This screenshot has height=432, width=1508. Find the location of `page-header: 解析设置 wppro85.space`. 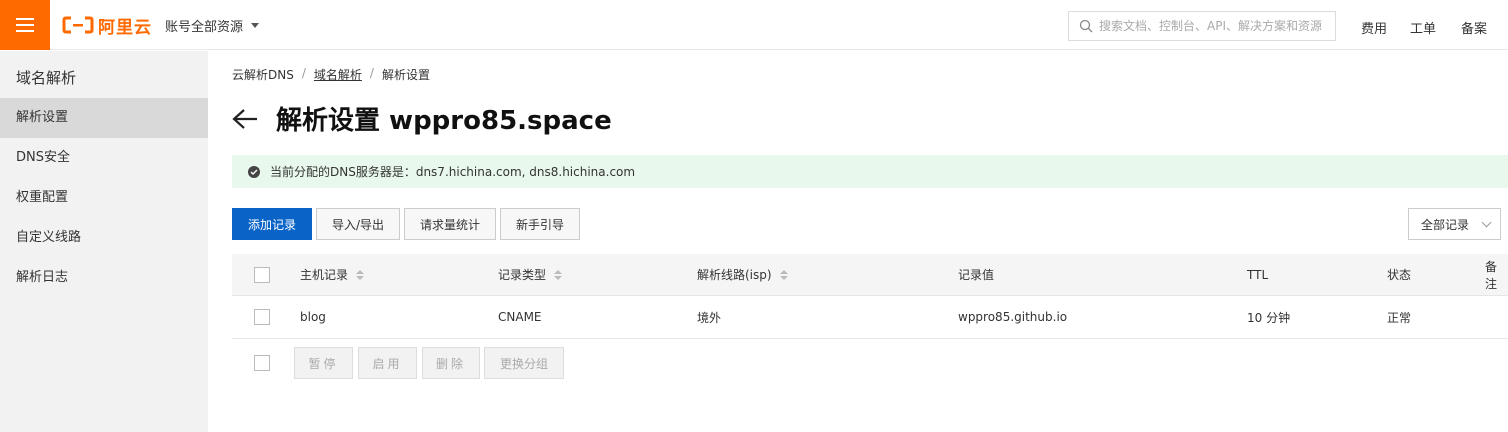

page-header: 解析设置 wppro85.space is located at coordinates (422, 118).